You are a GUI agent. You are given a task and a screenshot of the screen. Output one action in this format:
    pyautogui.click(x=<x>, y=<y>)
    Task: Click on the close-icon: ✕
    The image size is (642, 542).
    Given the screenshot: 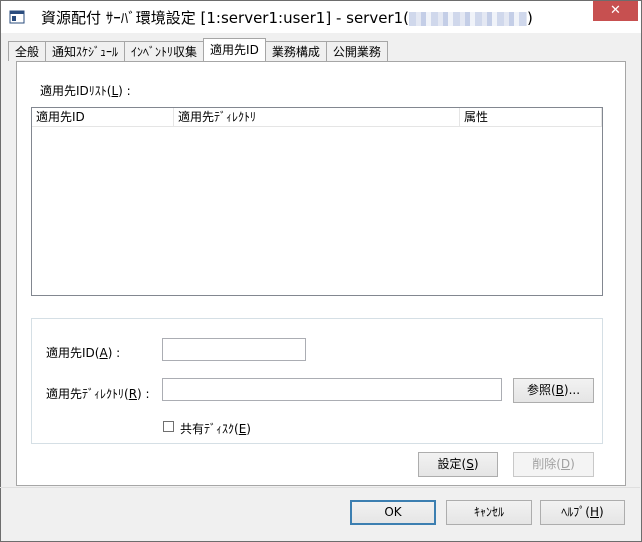 What is the action you would take?
    pyautogui.click(x=615, y=10)
    